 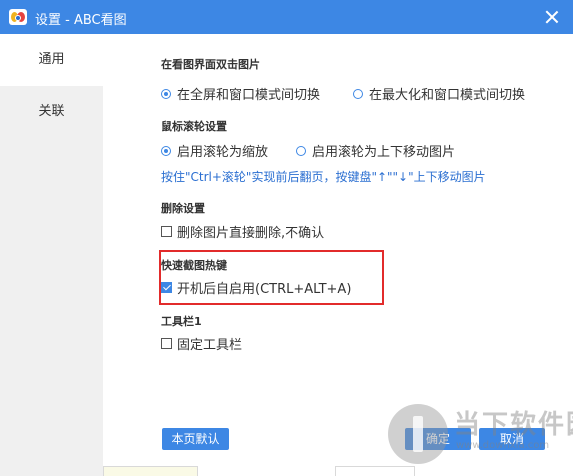 I want to click on checkbox-label: 固定工具栏, so click(x=210, y=345).